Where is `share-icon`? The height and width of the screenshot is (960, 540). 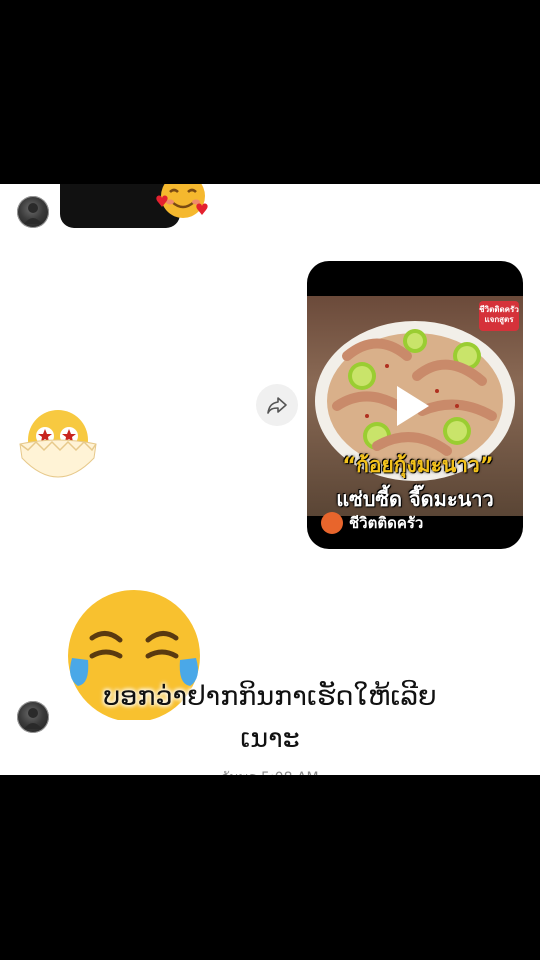
share-icon is located at coordinates (277, 405).